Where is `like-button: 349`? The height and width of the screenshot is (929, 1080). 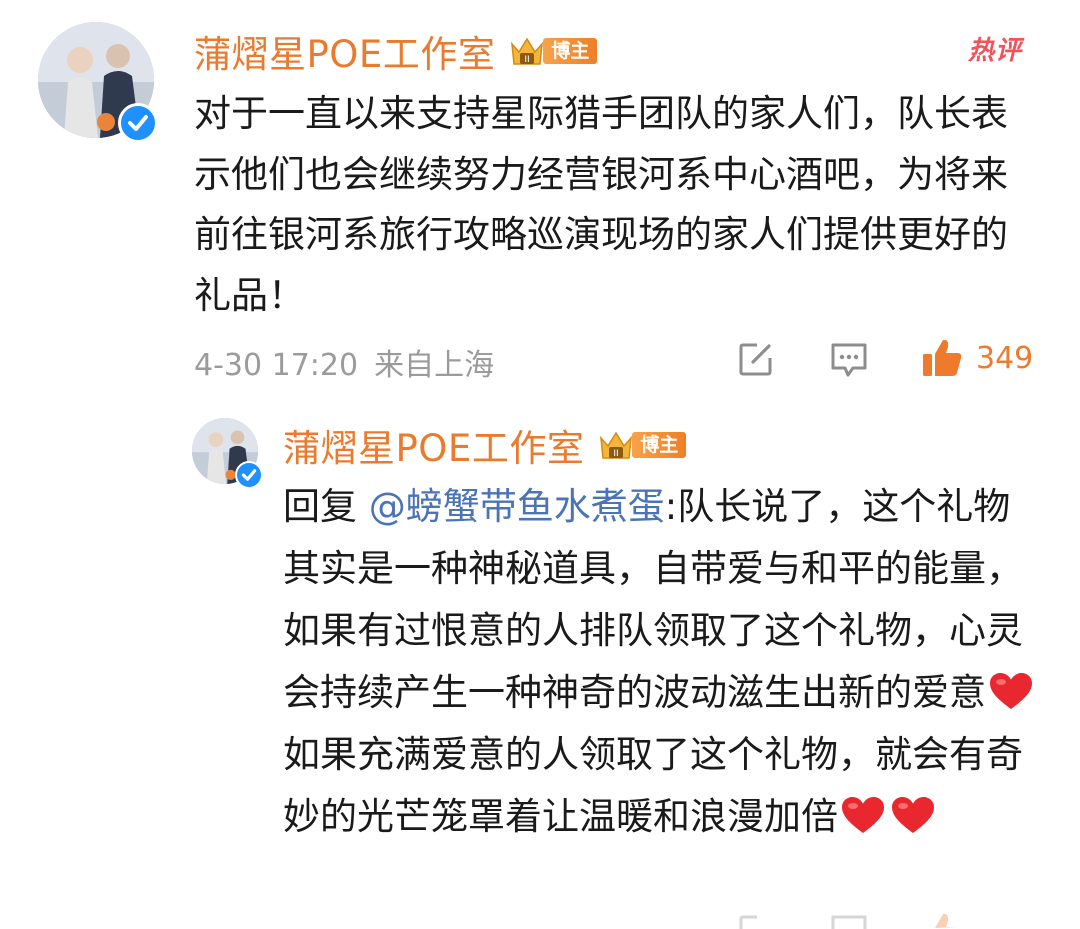
like-button: 349 is located at coordinates (976, 358).